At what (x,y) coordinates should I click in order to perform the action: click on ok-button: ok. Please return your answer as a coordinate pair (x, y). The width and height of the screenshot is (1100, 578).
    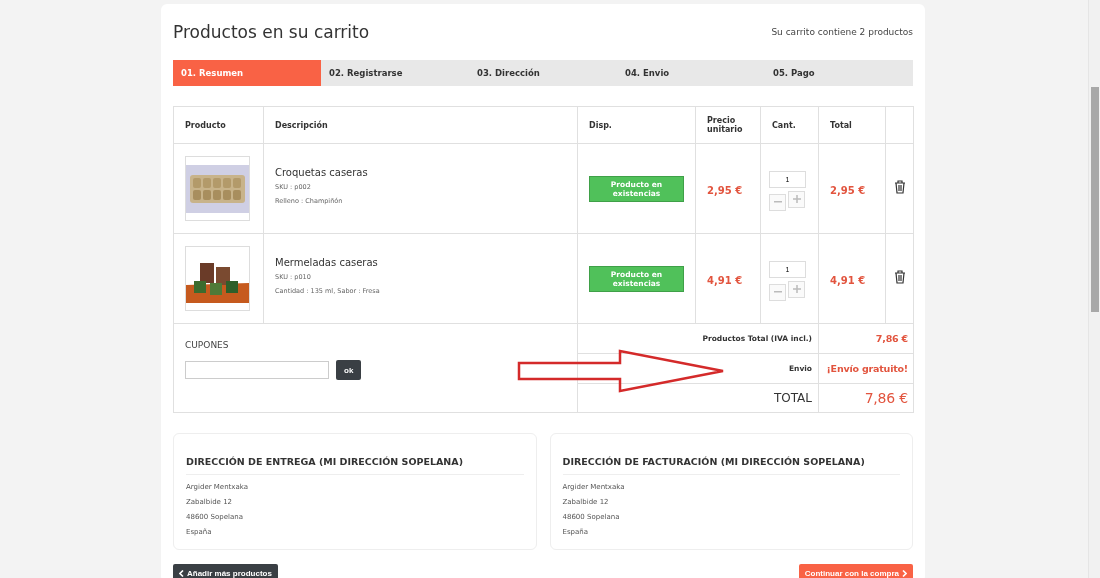
    Looking at the image, I should click on (349, 370).